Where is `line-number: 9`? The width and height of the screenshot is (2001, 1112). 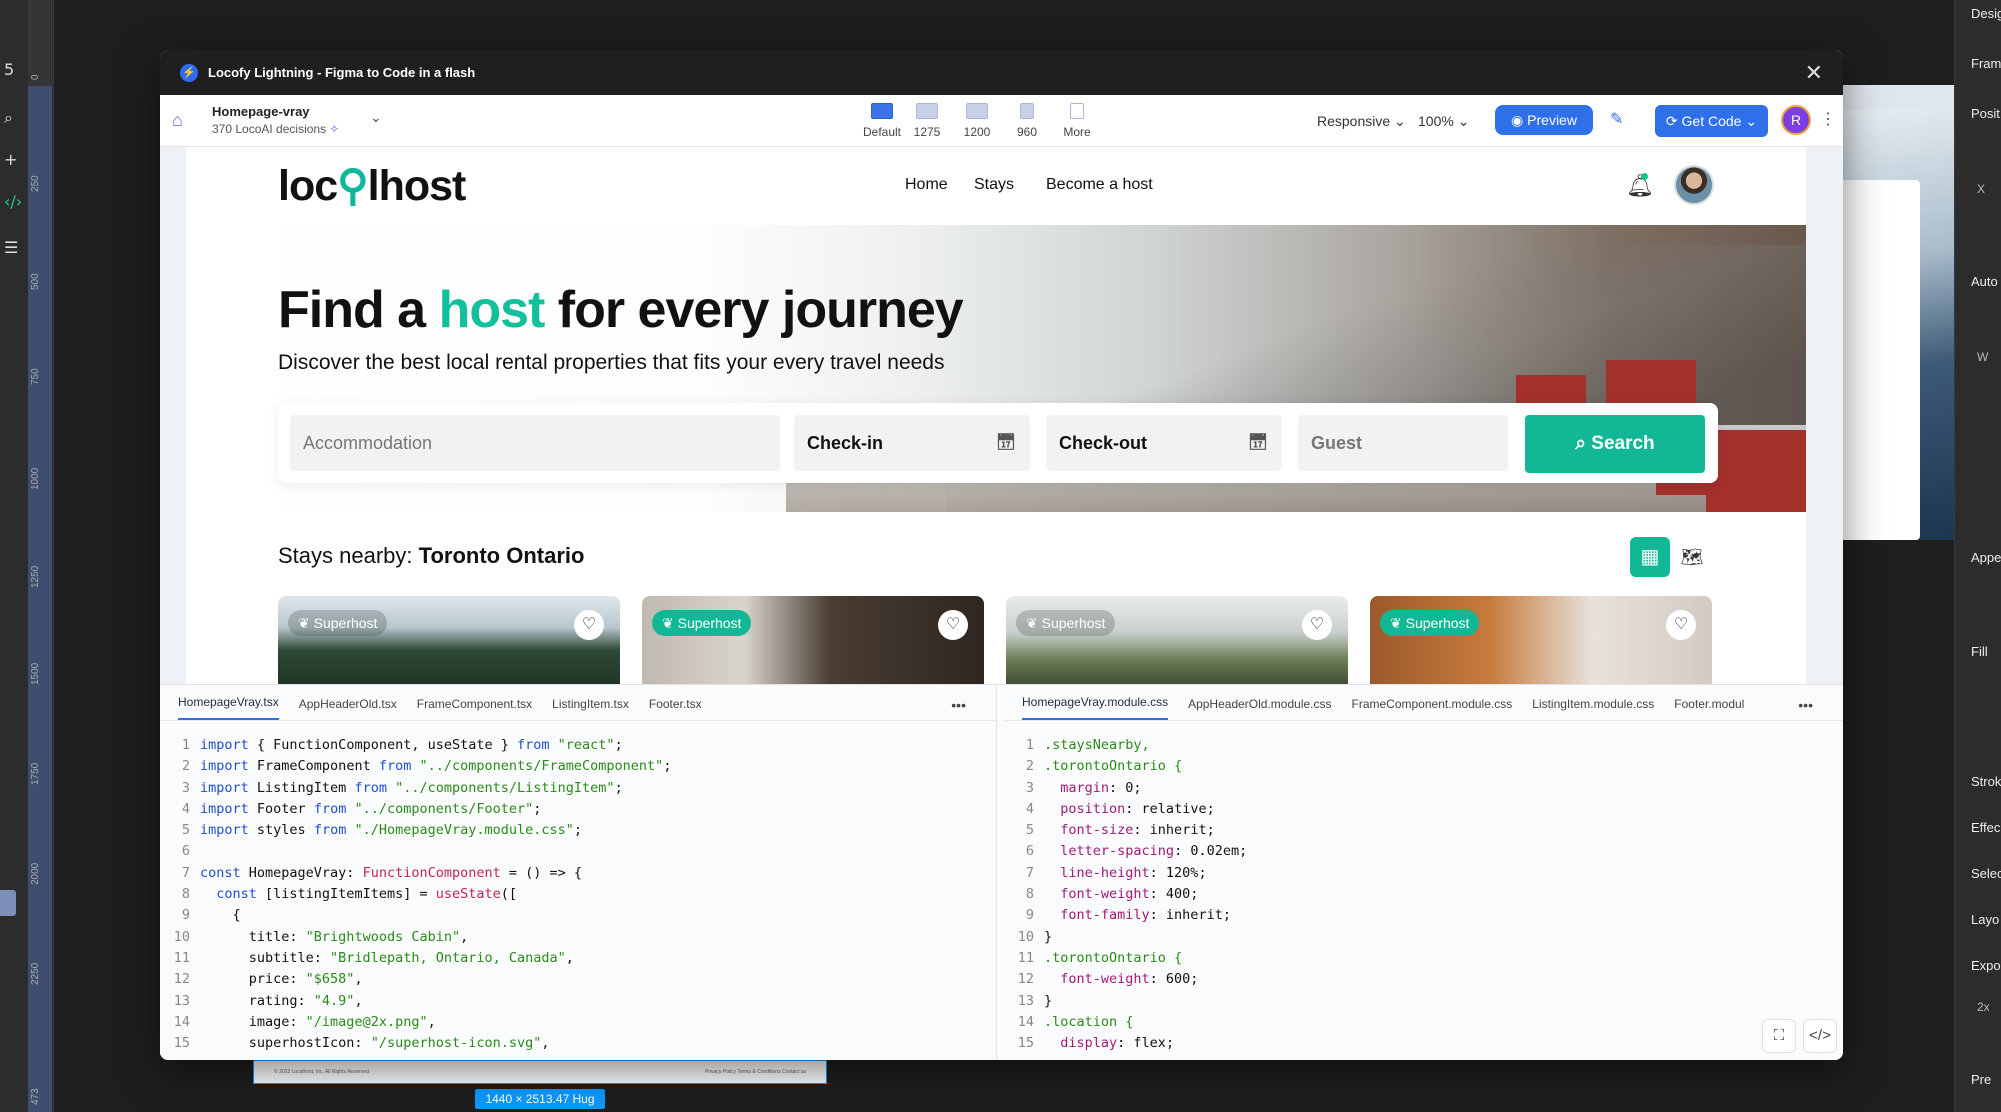
line-number: 9 is located at coordinates (185, 915).